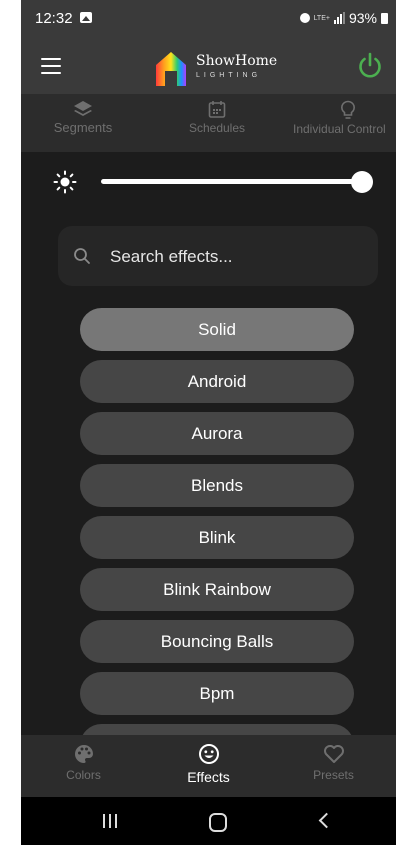 This screenshot has width=396, height=845. What do you see at coordinates (208, 777) in the screenshot?
I see `nav-effects-label: Effects` at bounding box center [208, 777].